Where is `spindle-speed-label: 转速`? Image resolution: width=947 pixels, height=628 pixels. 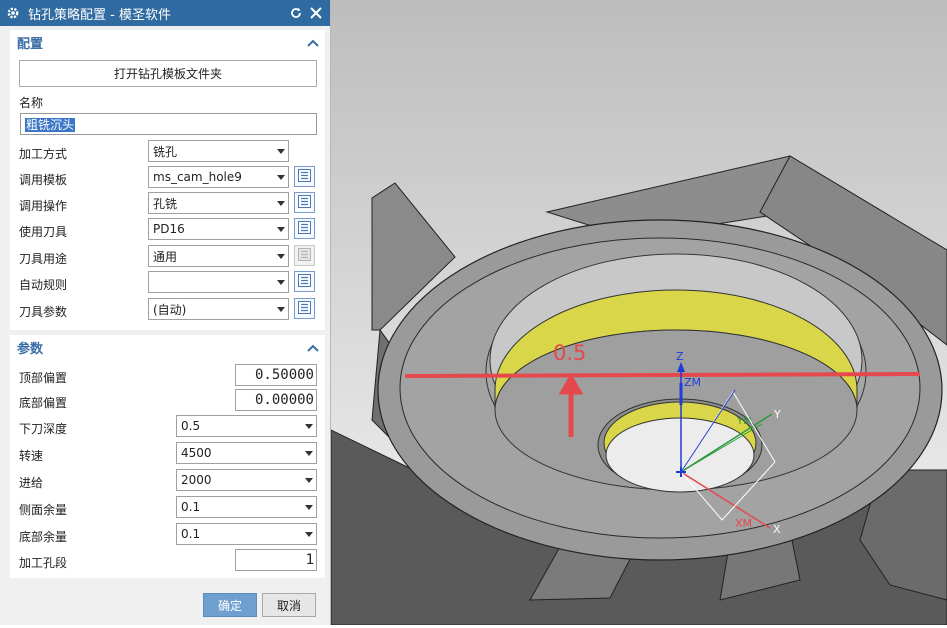
spindle-speed-label: 转速 is located at coordinates (31, 456).